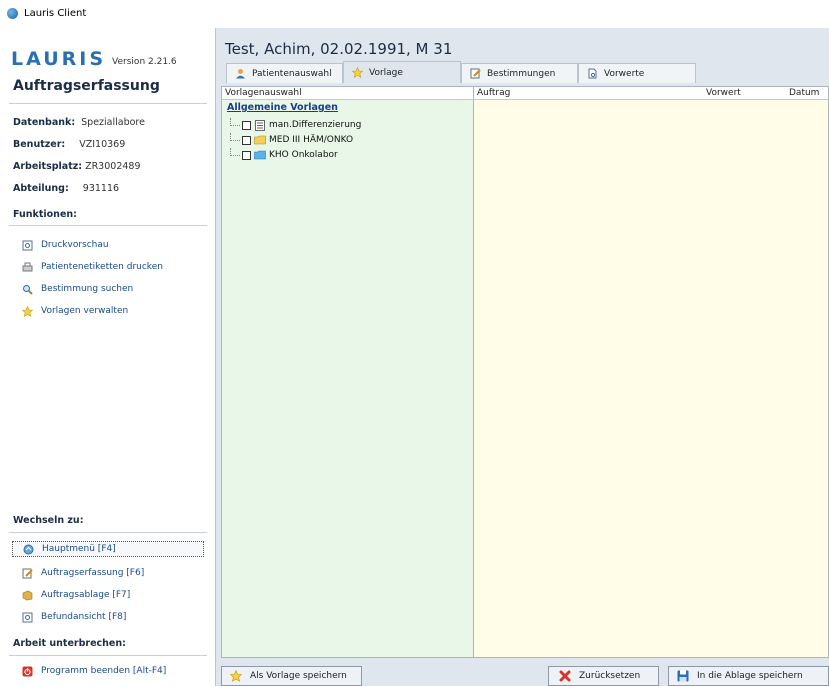  What do you see at coordinates (493, 93) in the screenshot?
I see `column-header-auftrag: Auftrag` at bounding box center [493, 93].